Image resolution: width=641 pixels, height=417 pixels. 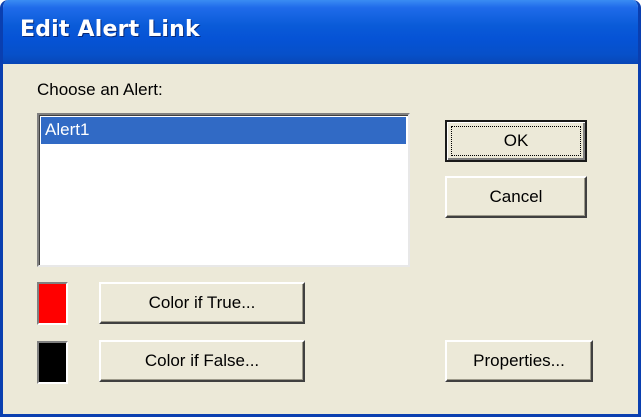 I want to click on ok-button: OK, so click(x=516, y=141).